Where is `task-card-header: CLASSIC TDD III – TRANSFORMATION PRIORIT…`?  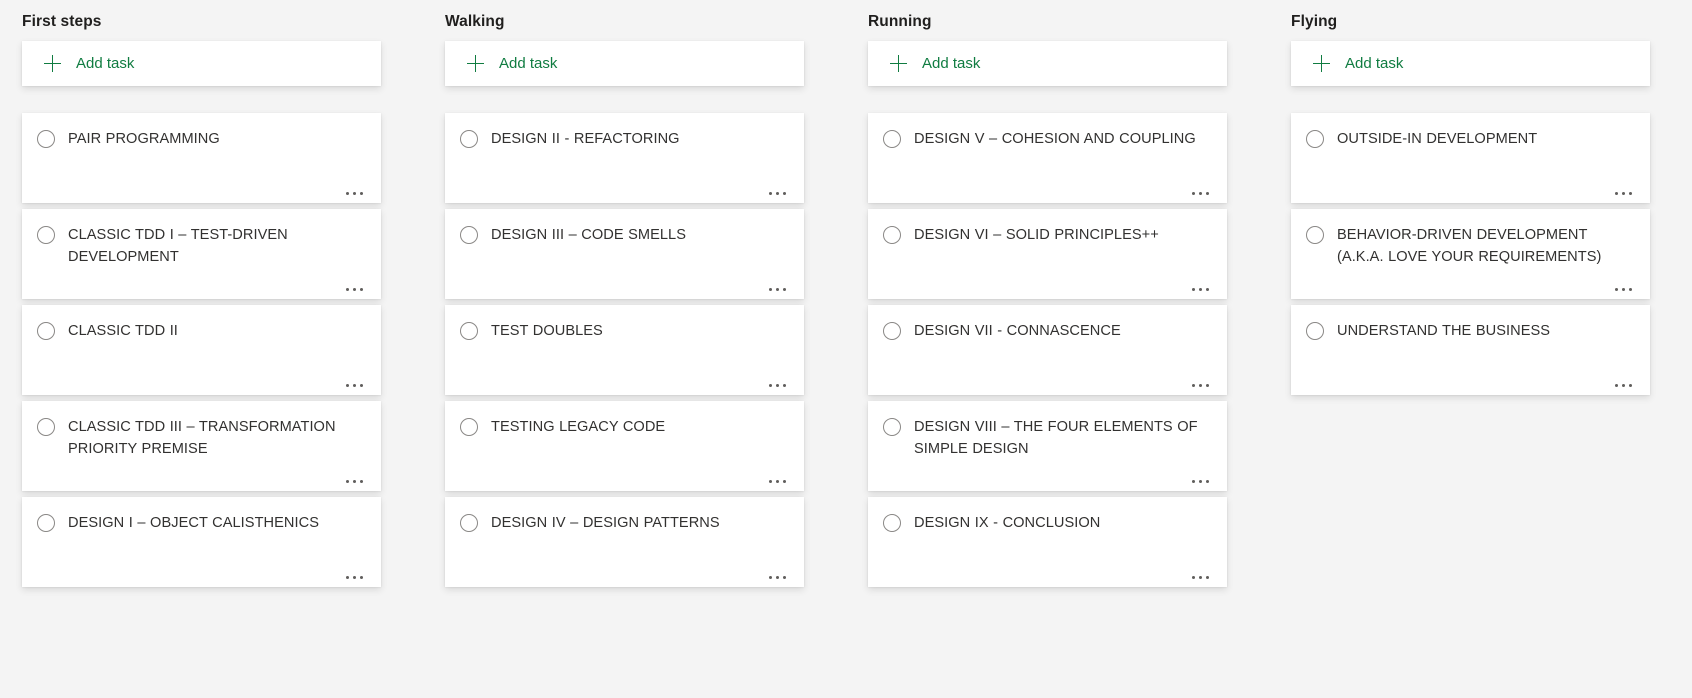 task-card-header: CLASSIC TDD III – TRANSFORMATION PRIORIT… is located at coordinates (202, 438).